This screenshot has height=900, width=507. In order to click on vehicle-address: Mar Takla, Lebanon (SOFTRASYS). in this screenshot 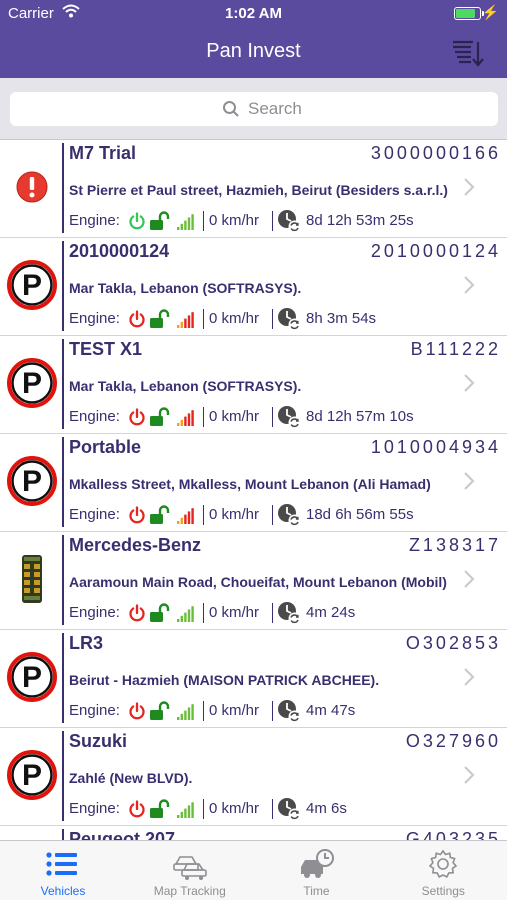, I will do `click(185, 288)`.